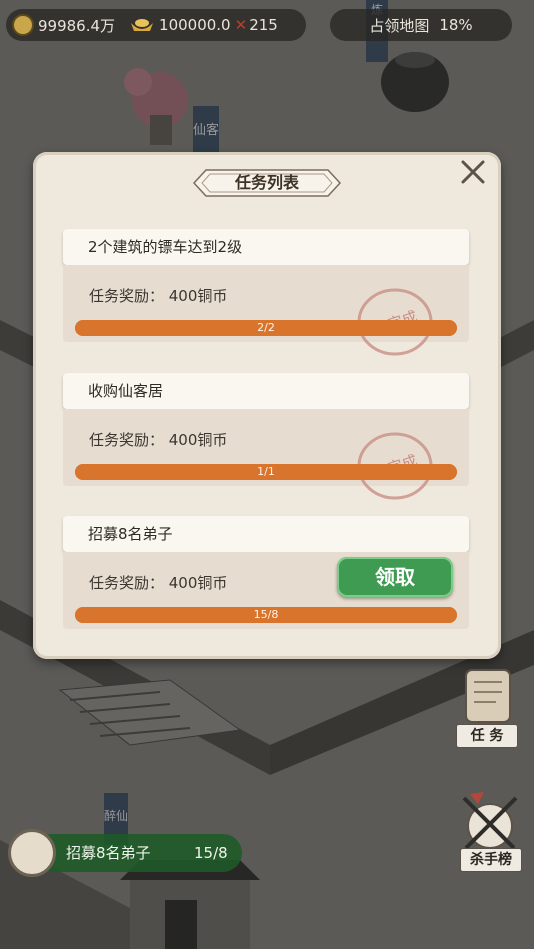  I want to click on killer-rank-label: 杀手榜, so click(491, 860).